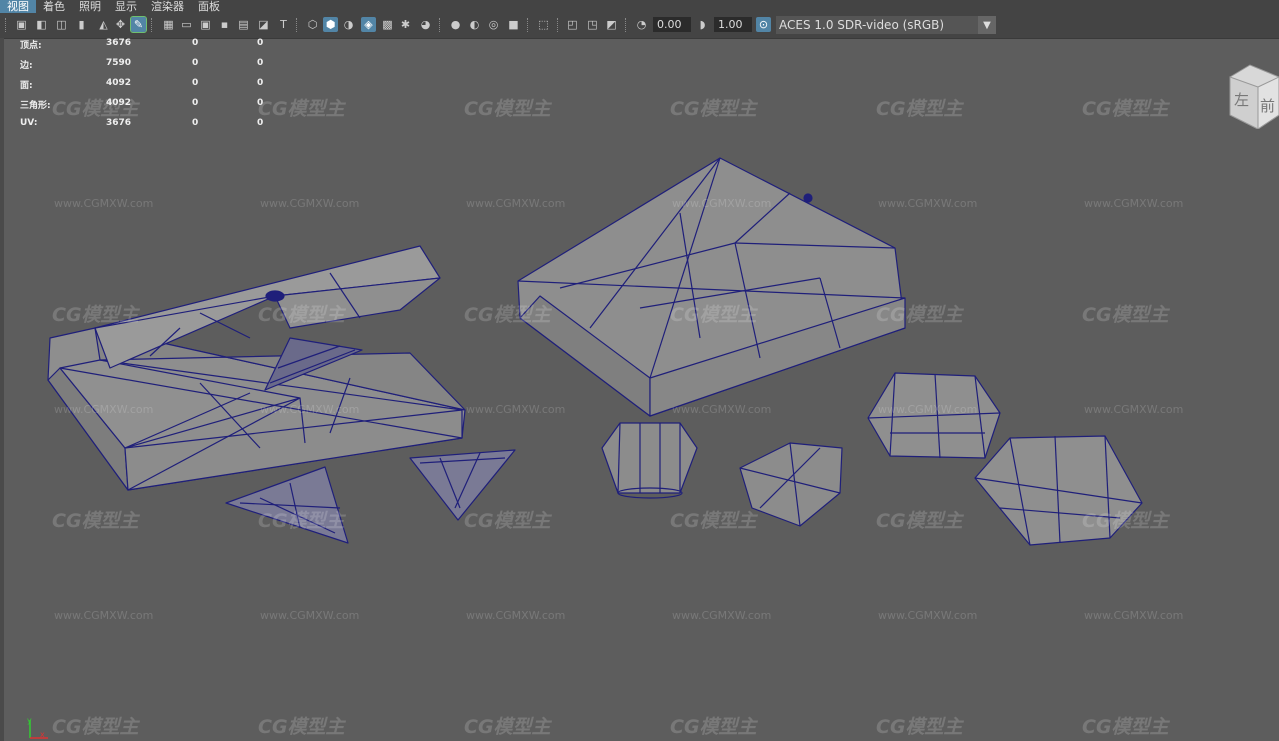 The height and width of the screenshot is (741, 1279). Describe the element at coordinates (256, 368) in the screenshot. I see `pizza-box-open-mesh` at that location.